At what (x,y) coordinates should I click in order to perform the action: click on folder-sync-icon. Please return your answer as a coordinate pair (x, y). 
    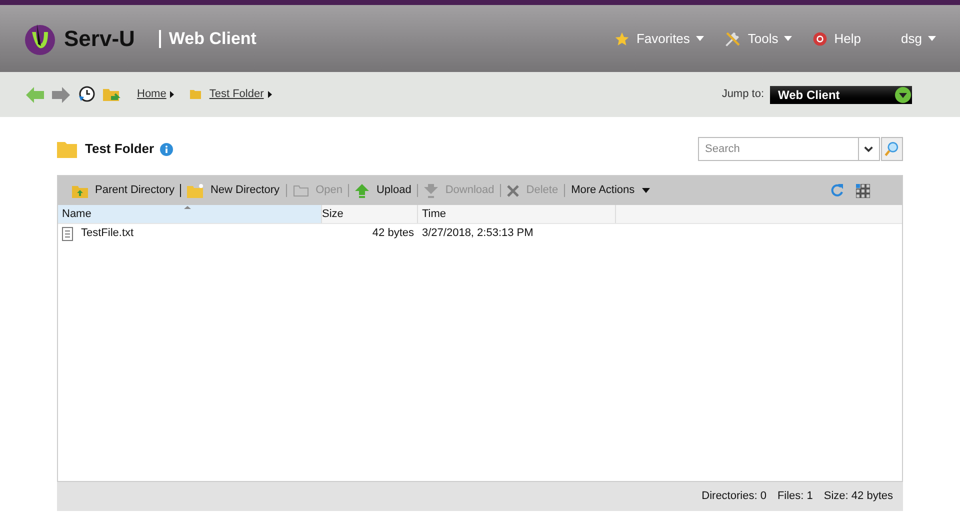
    Looking at the image, I should click on (112, 94).